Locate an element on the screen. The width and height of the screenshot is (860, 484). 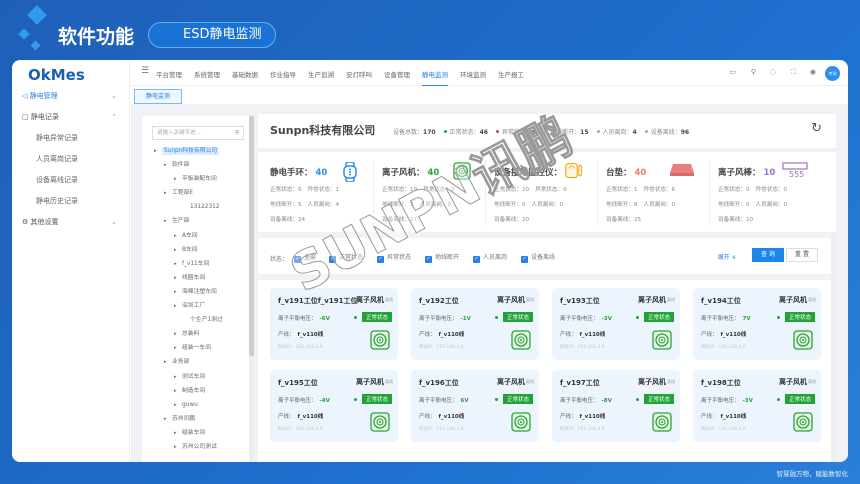
nav-item: 平台管理 is located at coordinates (169, 74).